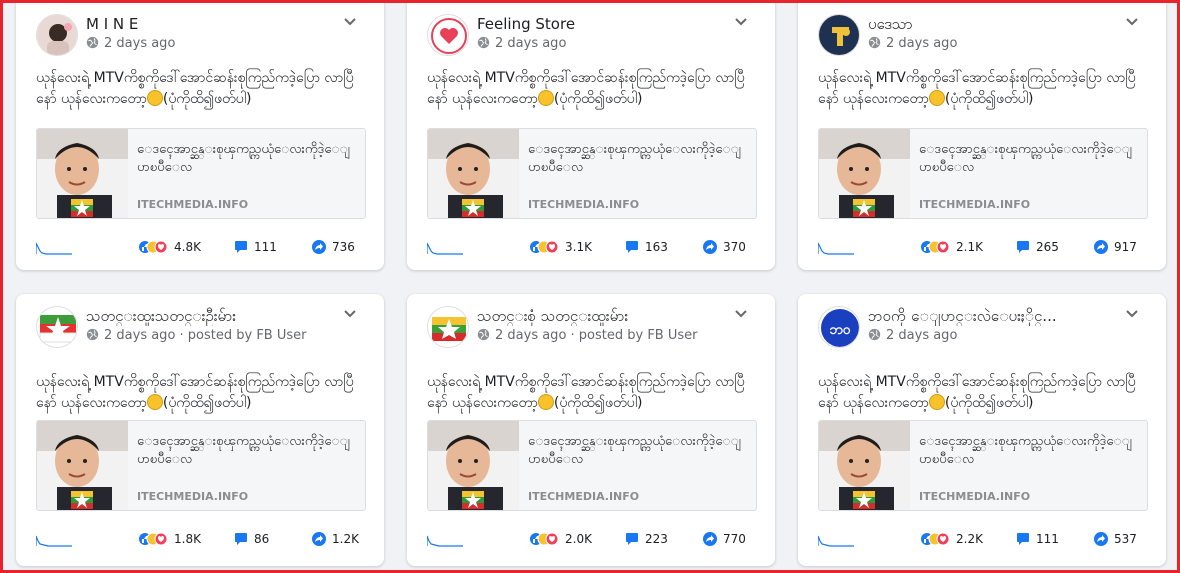  I want to click on shares-count: 770, so click(724, 539).